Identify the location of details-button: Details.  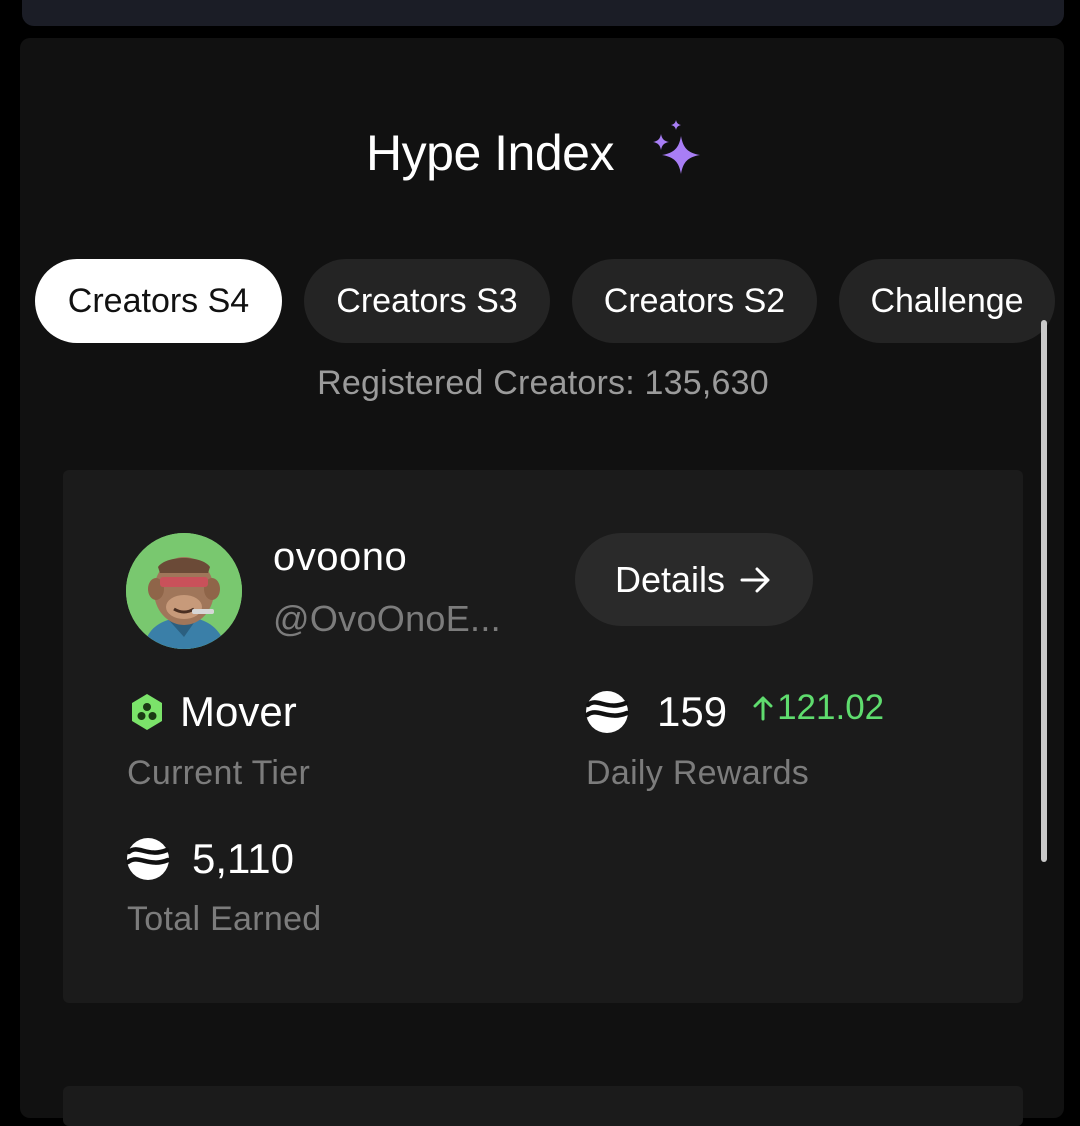
(694, 579).